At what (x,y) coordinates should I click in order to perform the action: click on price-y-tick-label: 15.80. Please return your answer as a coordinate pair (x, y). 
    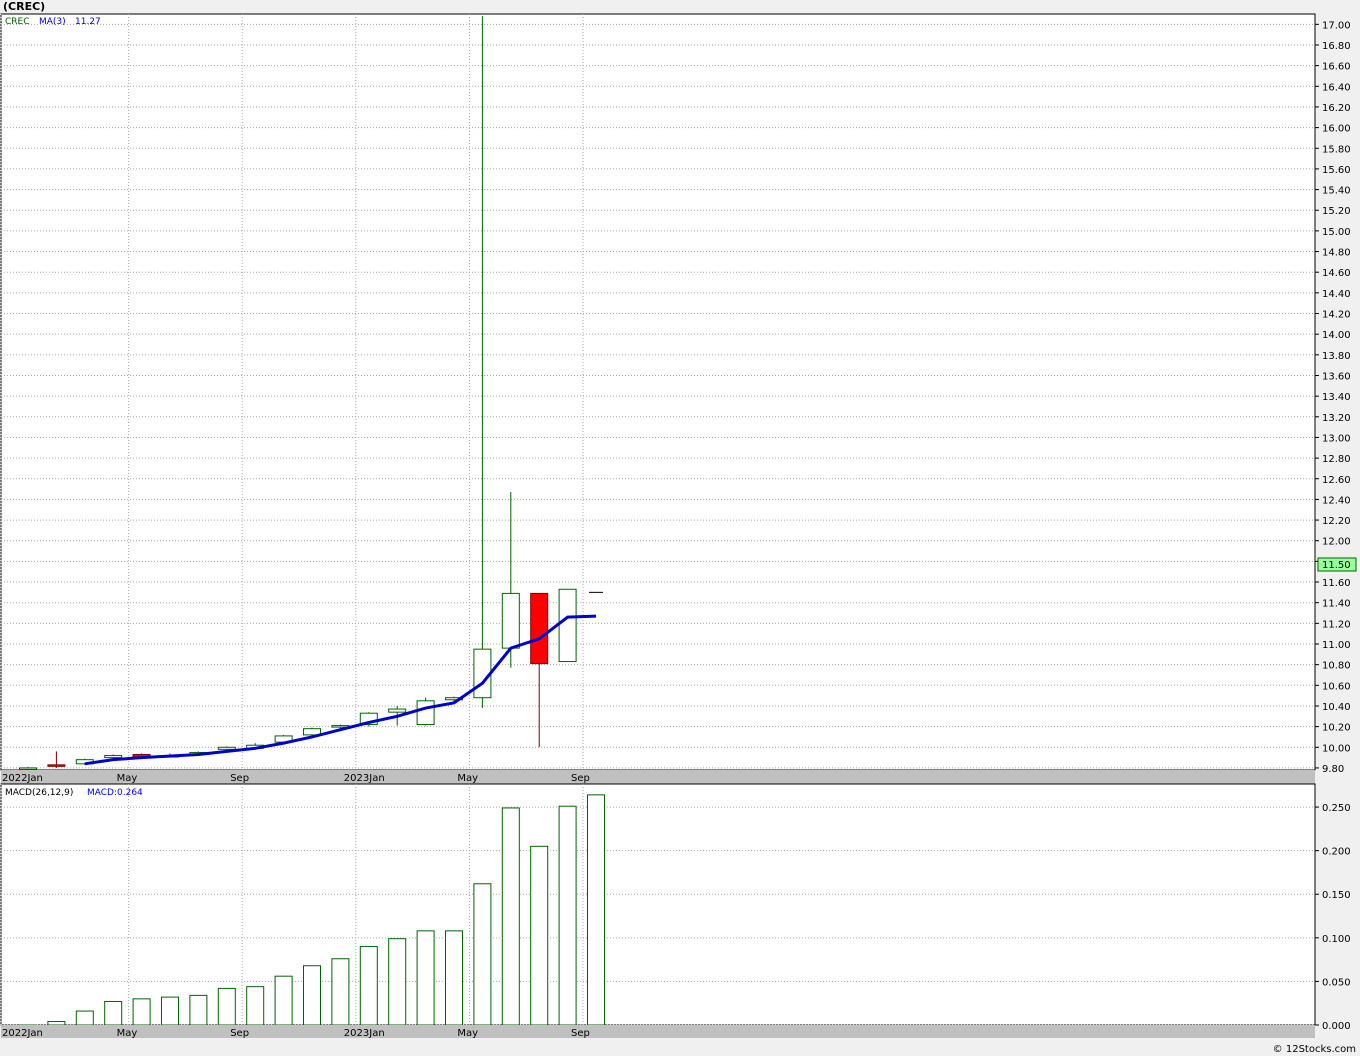
    Looking at the image, I should click on (1336, 149).